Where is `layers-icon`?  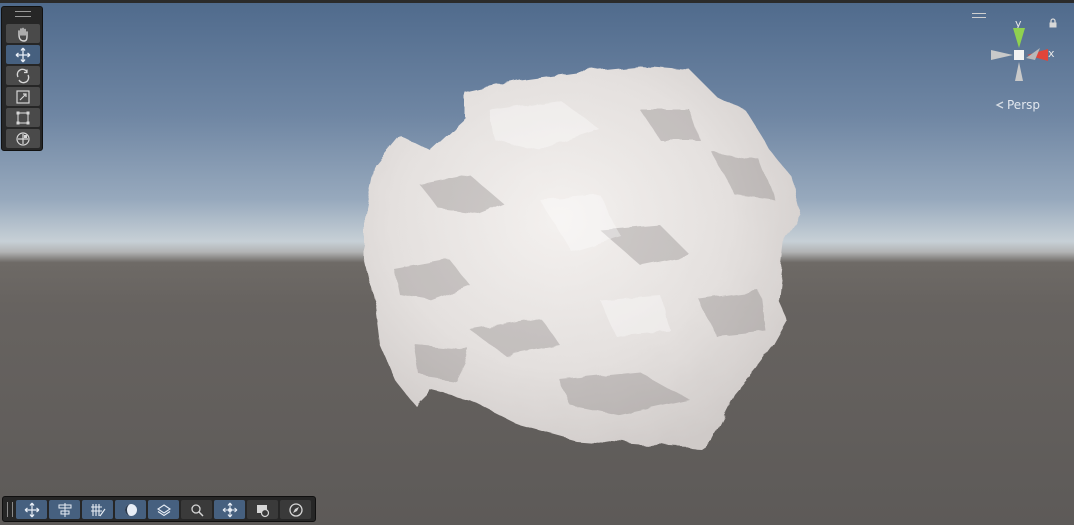 layers-icon is located at coordinates (163, 509).